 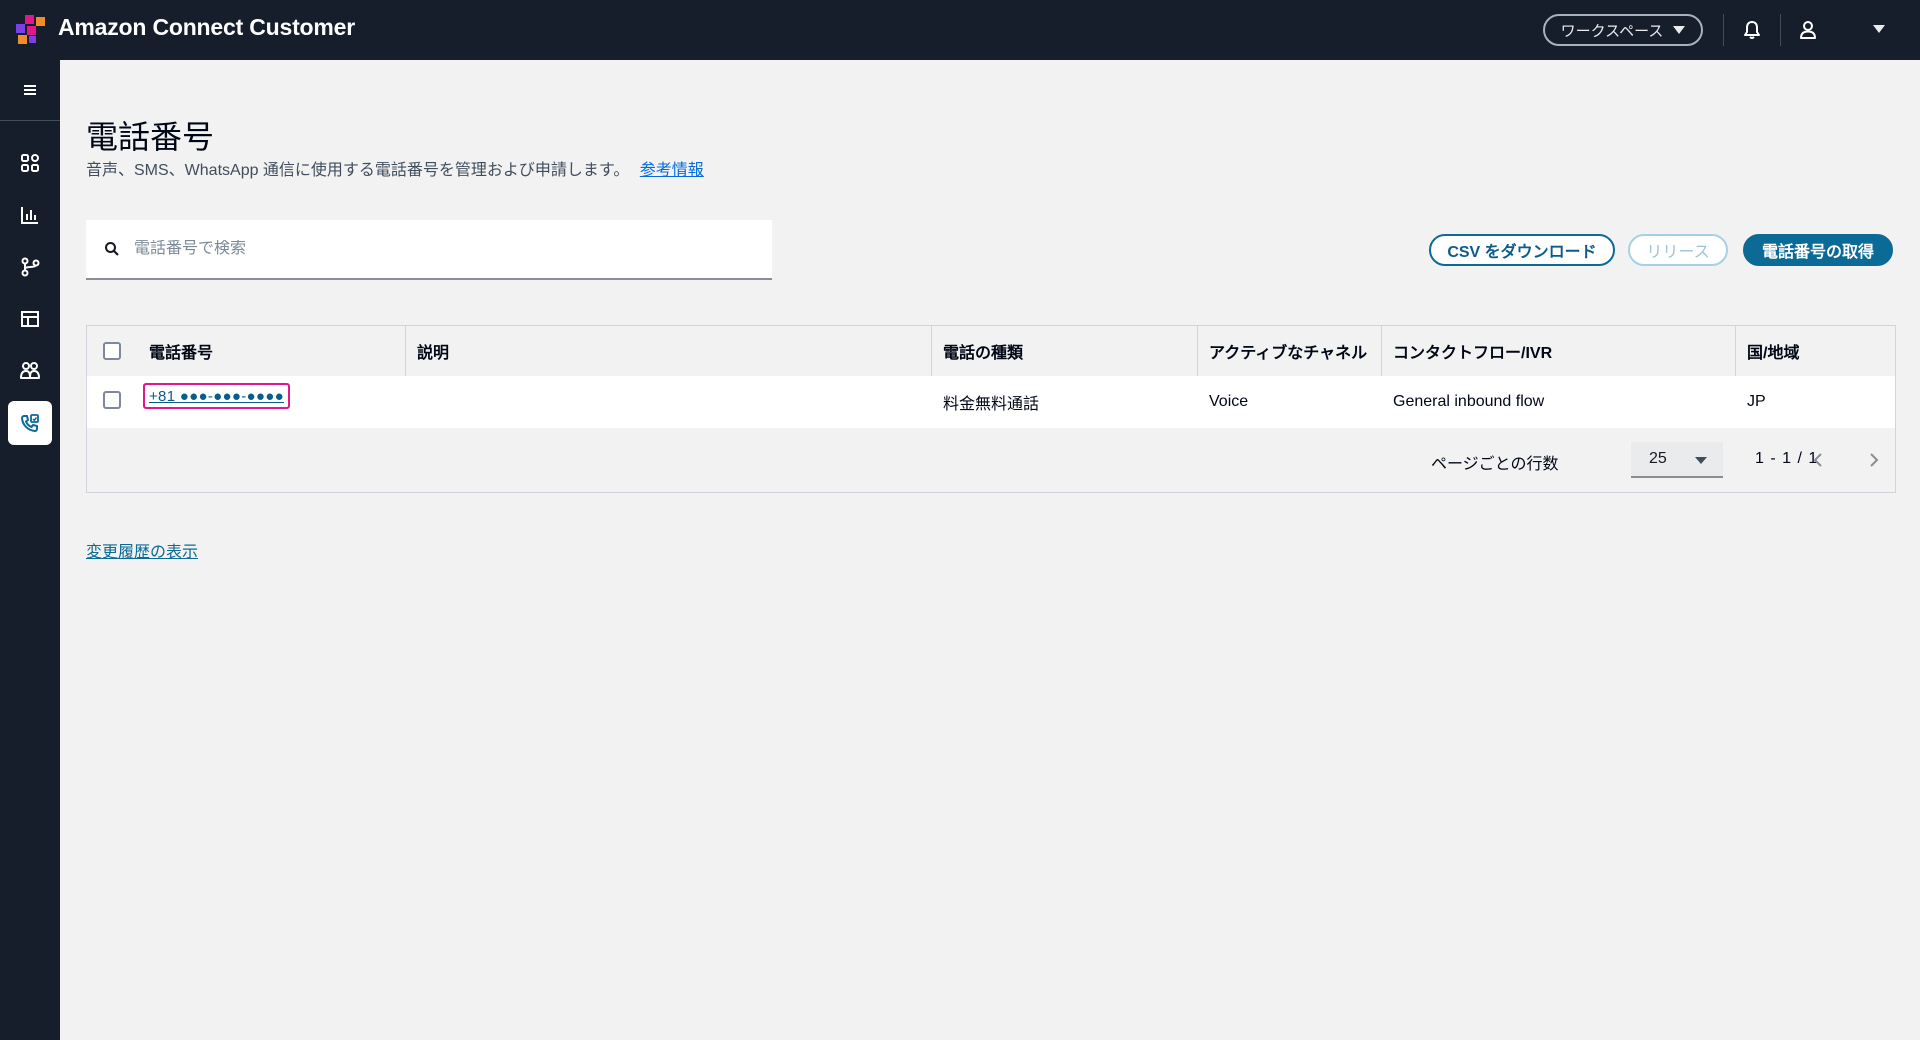 What do you see at coordinates (112, 351) in the screenshot?
I see `select-all-checkbox` at bounding box center [112, 351].